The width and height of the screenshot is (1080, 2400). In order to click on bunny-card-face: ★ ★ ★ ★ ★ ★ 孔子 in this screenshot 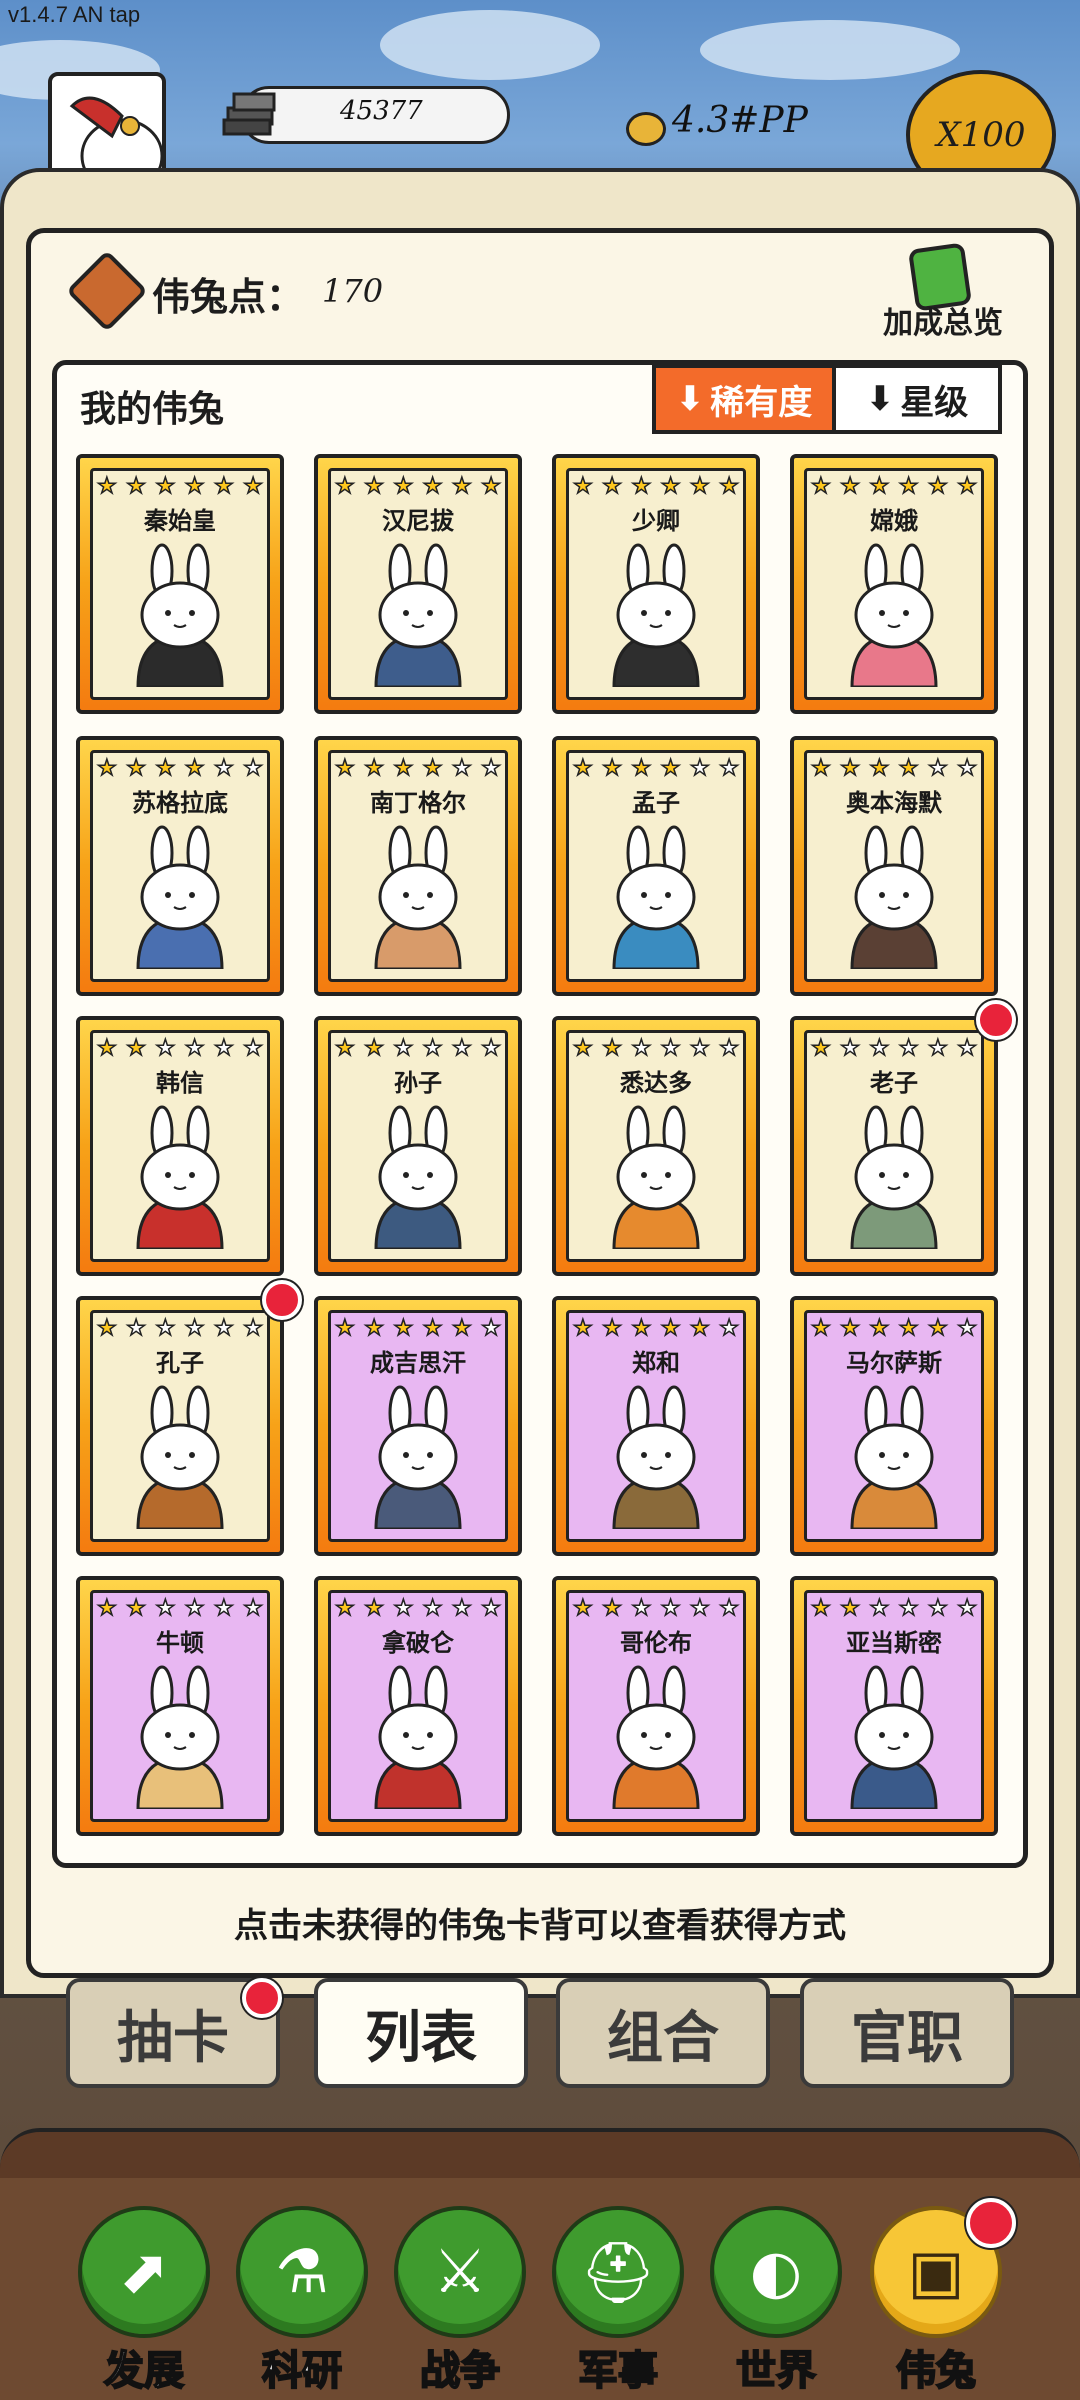, I will do `click(180, 1426)`.